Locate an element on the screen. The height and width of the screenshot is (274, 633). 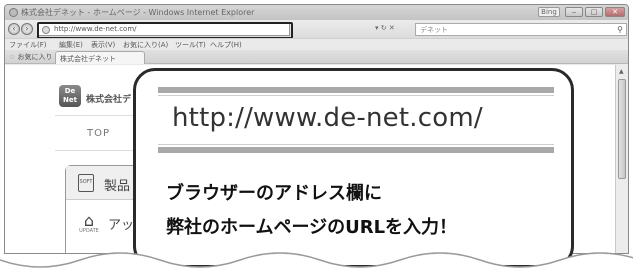
company-name: 株式会社デ is located at coordinates (109, 100).